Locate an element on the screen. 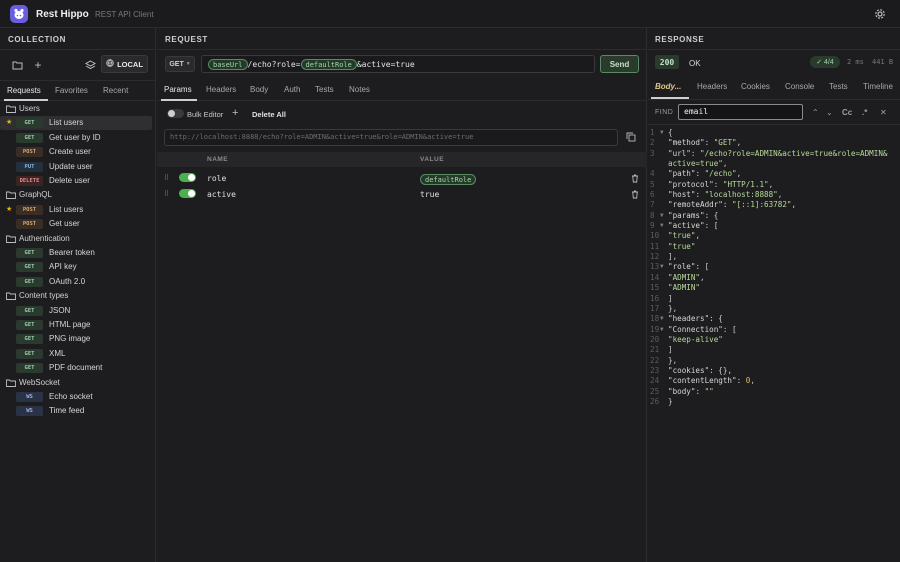  url-variable-role: defaultRole is located at coordinates (328, 64).